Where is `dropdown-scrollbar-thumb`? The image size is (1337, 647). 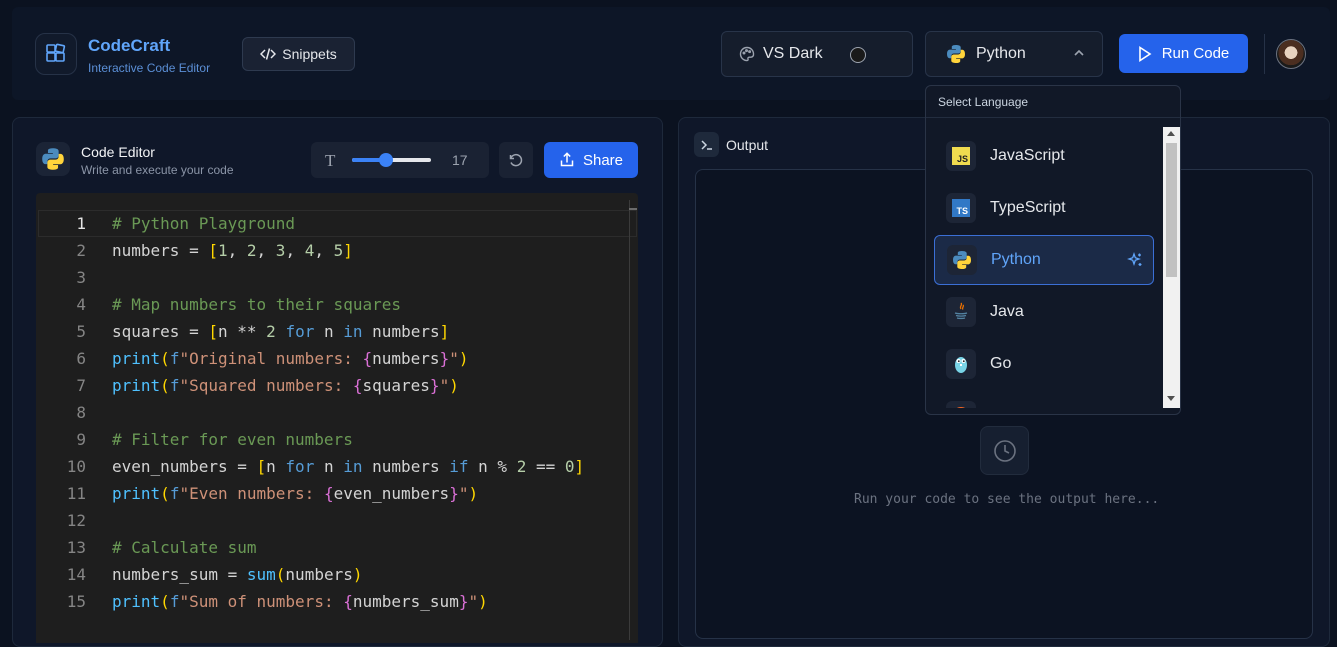 dropdown-scrollbar-thumb is located at coordinates (1171, 210).